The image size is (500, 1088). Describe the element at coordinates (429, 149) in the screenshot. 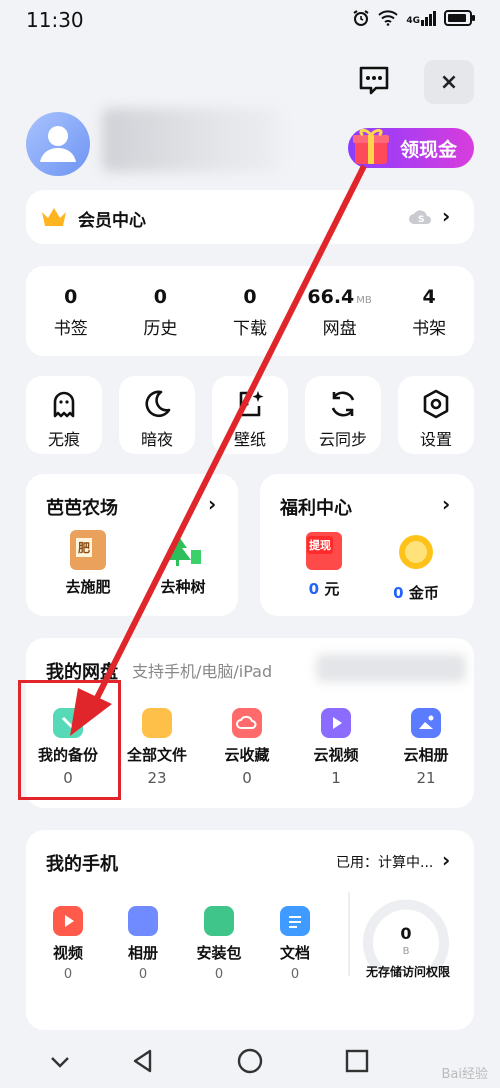

I see `claim-cash-label: 领现金` at that location.